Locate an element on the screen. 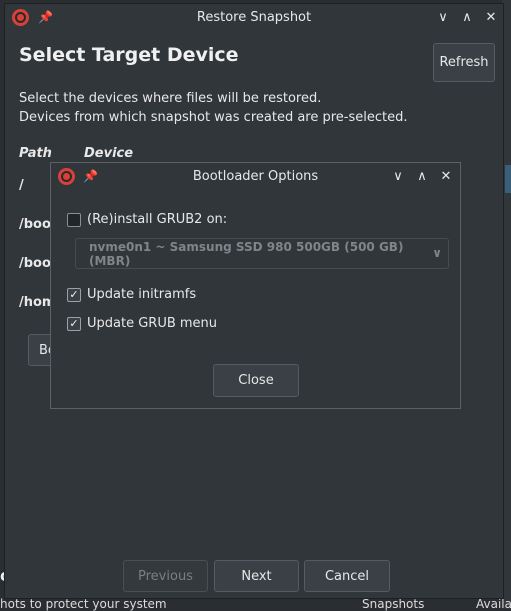  update-grub-label: Update GRUB menu is located at coordinates (152, 323).